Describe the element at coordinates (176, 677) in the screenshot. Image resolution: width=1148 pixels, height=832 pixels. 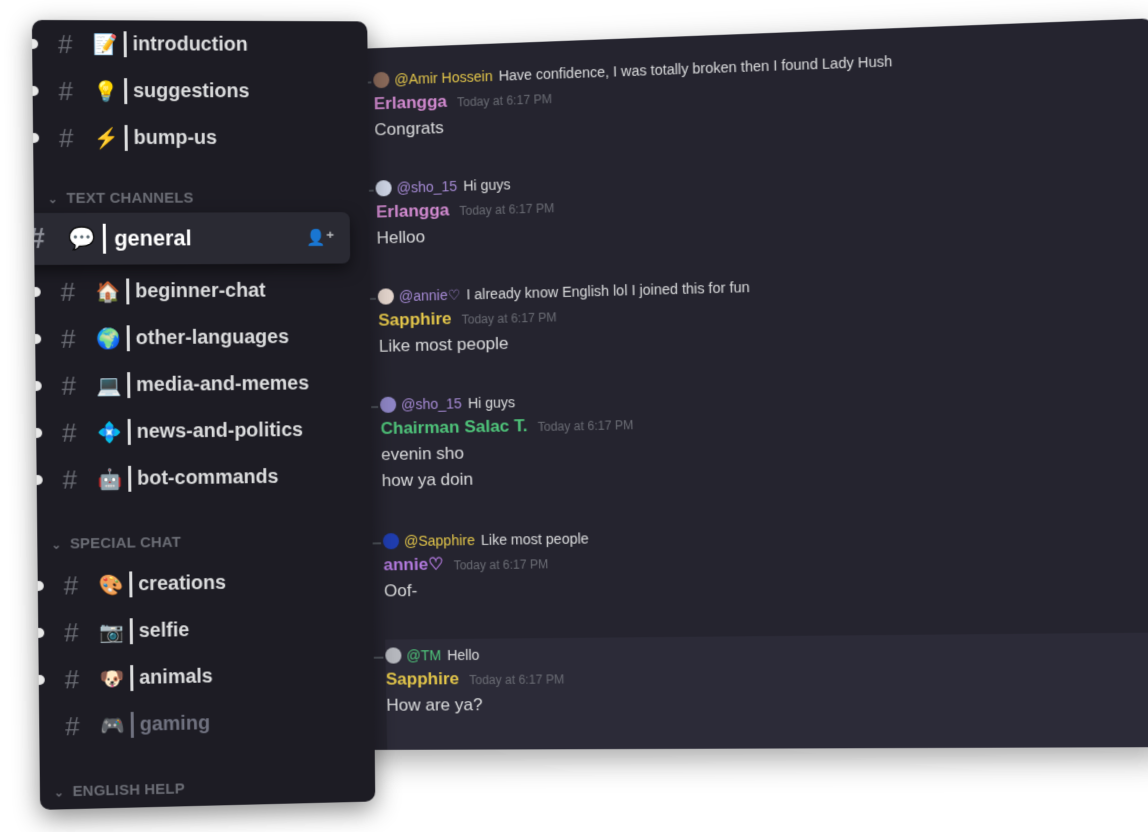
I see `channel-name: animals` at that location.